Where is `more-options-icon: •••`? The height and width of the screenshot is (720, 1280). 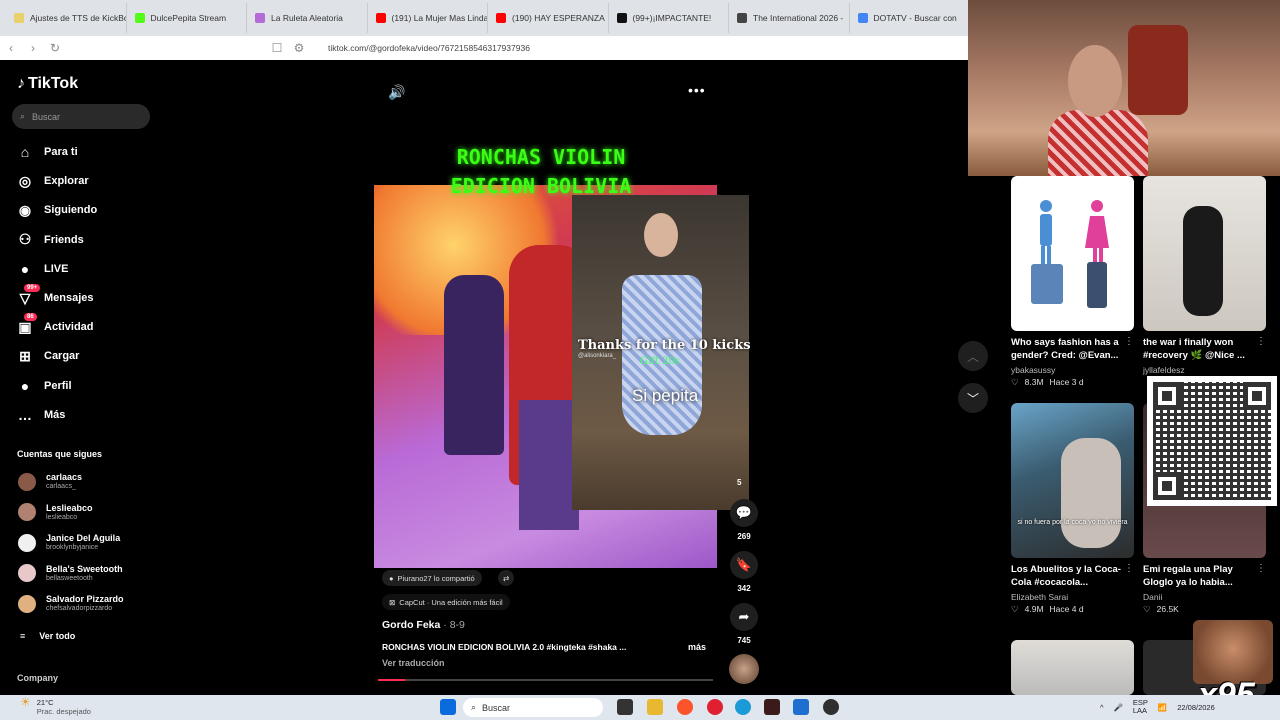 more-options-icon: ••• is located at coordinates (697, 90).